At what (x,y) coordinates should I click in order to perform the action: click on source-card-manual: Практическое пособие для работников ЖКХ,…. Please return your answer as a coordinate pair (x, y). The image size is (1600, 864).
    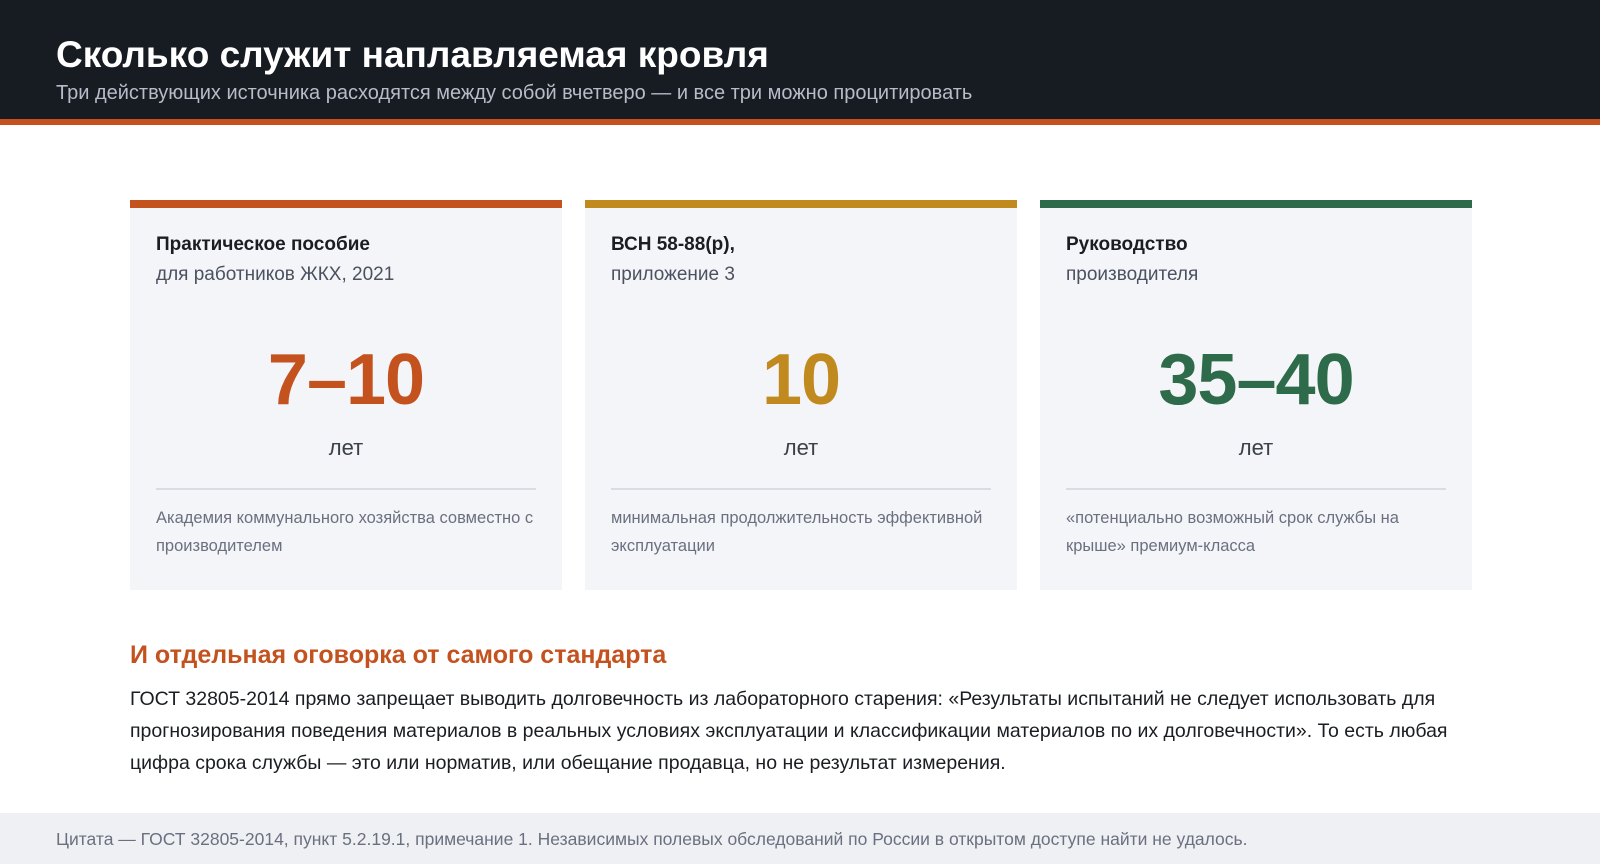
    Looking at the image, I should click on (346, 395).